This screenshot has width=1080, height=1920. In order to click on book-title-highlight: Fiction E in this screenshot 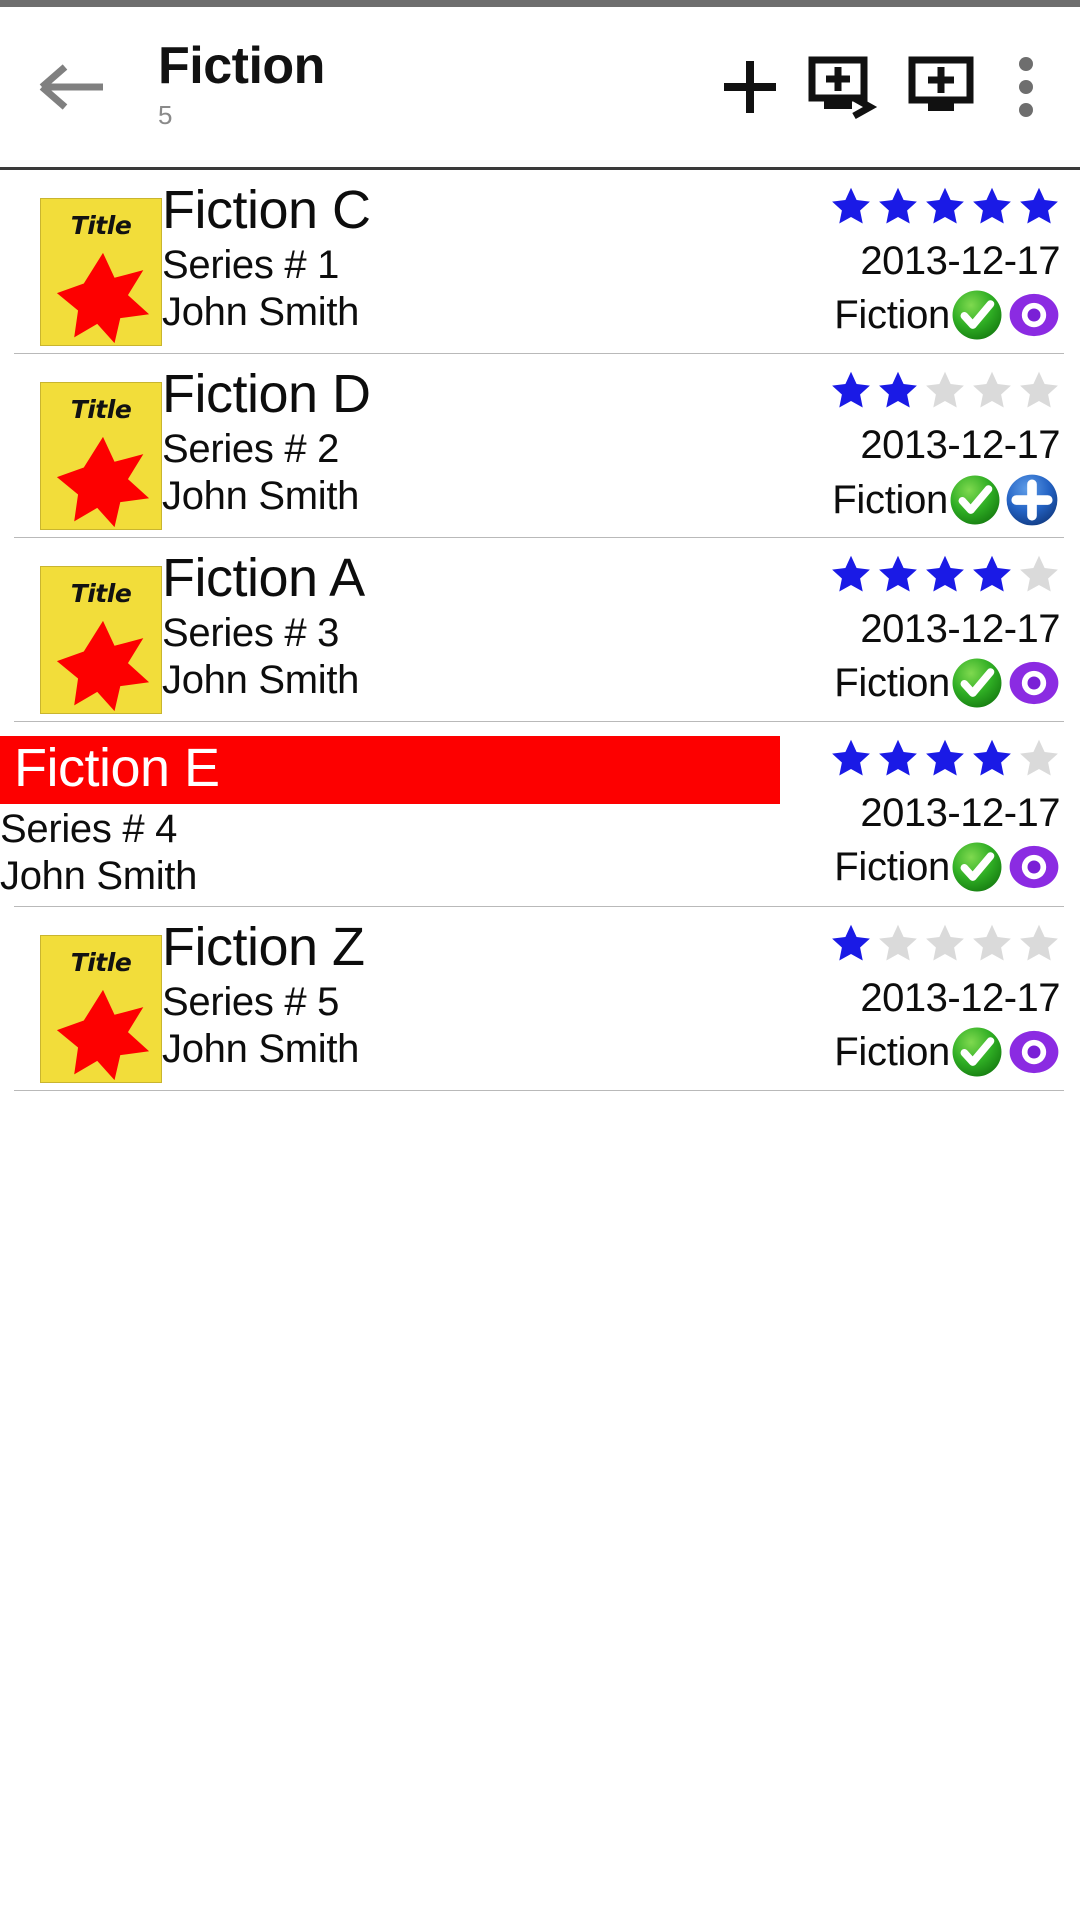, I will do `click(390, 770)`.